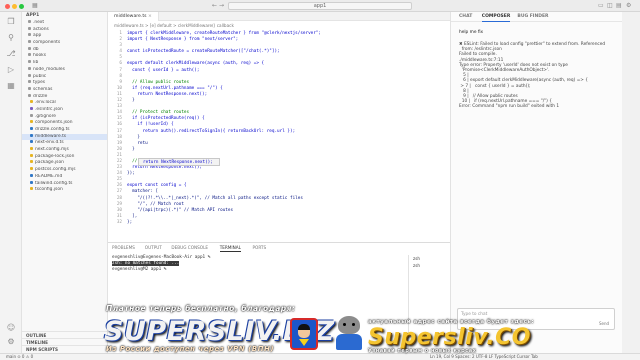 Image resolution: width=640 pixels, height=360 pixels. Describe the element at coordinates (64, 103) in the screenshot. I see `file-tree-item: .env.local` at that location.